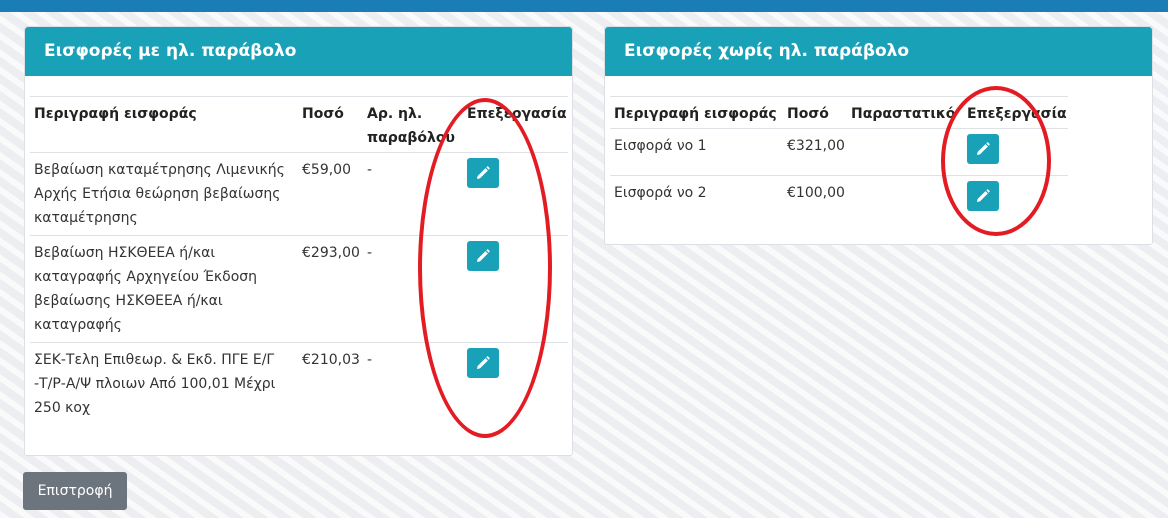  Describe the element at coordinates (903, 114) in the screenshot. I see `column-header-document: Παραστατικό` at that location.